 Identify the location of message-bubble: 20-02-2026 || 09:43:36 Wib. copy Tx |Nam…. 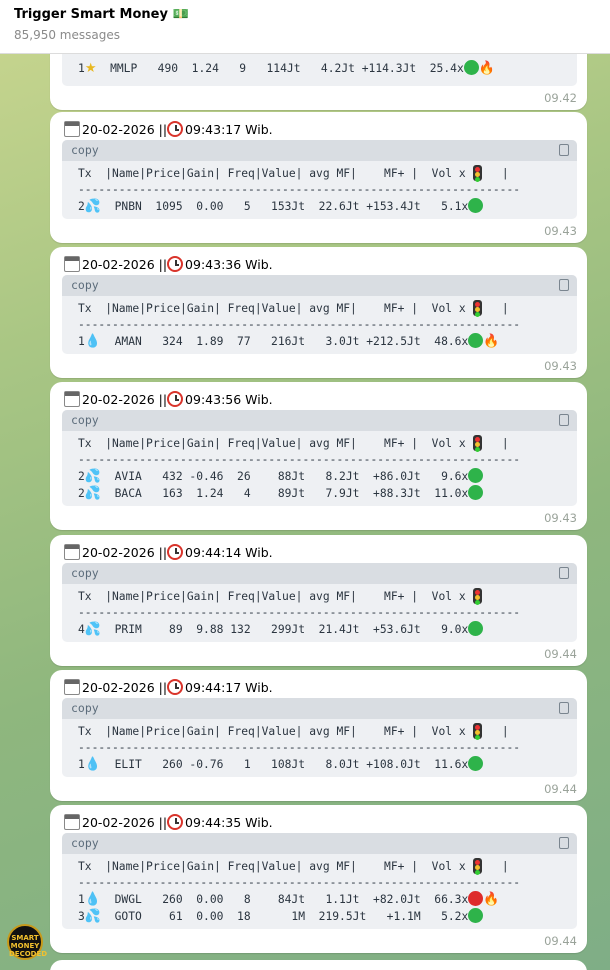
(318, 312).